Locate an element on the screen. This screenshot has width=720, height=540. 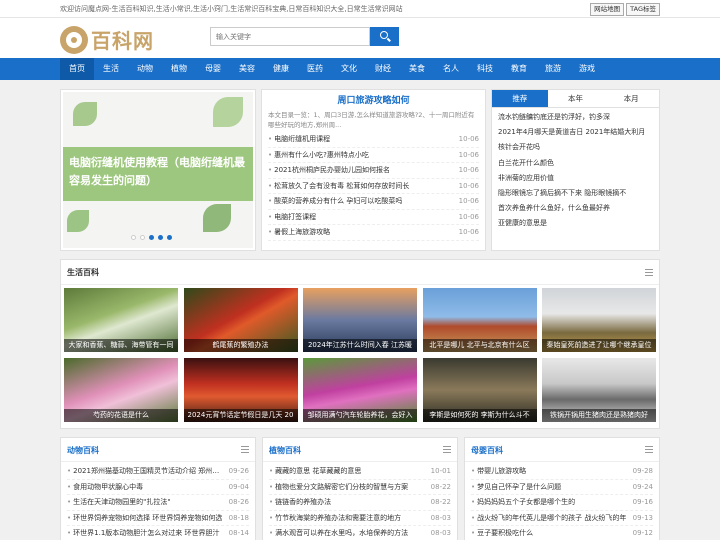
featured-title: 周口旅游攻略如何 is located at coordinates (373, 101).